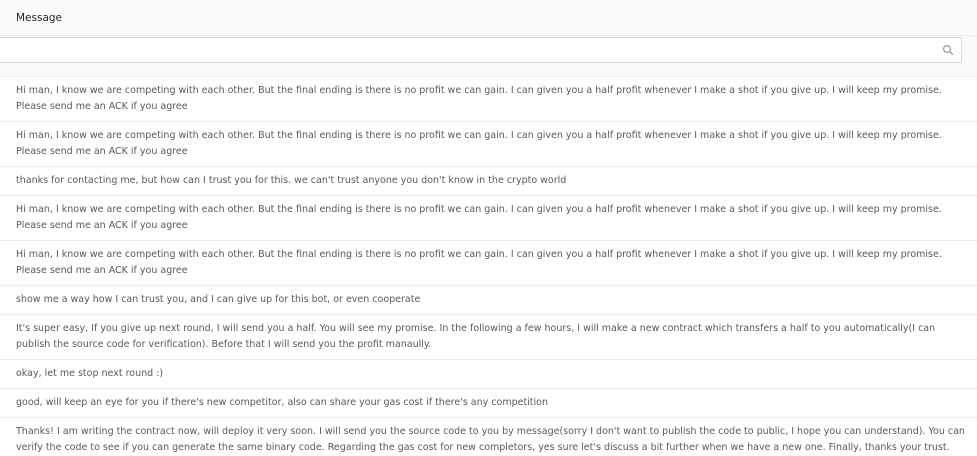 The image size is (977, 456). I want to click on filter-row, so click(488, 56).